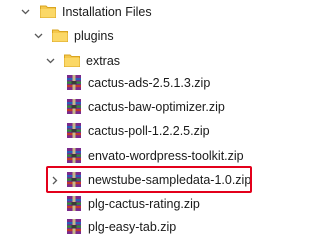 The width and height of the screenshot is (320, 241). Describe the element at coordinates (141, 36) in the screenshot. I see `tree-node-plugins: plugins` at that location.